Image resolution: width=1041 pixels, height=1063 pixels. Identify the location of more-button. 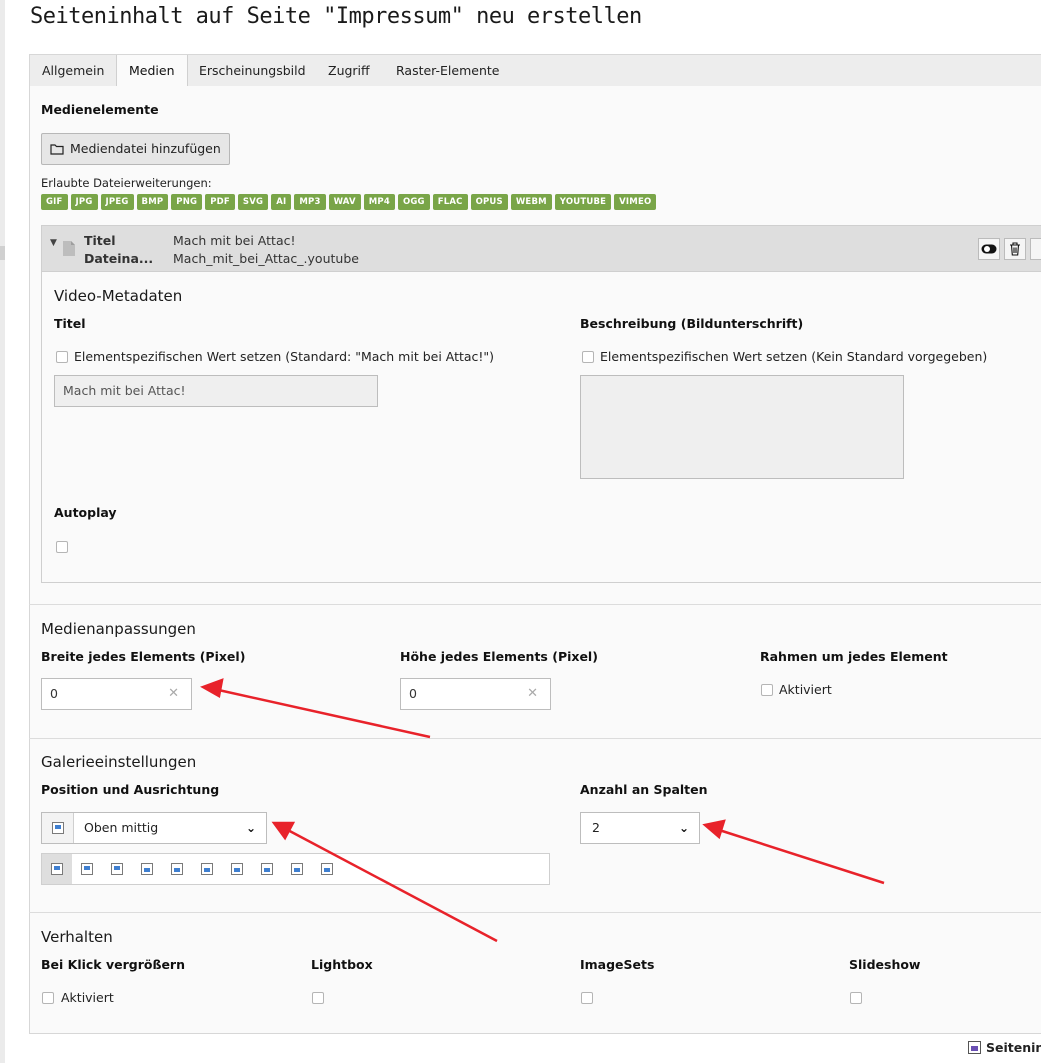
(1035, 249).